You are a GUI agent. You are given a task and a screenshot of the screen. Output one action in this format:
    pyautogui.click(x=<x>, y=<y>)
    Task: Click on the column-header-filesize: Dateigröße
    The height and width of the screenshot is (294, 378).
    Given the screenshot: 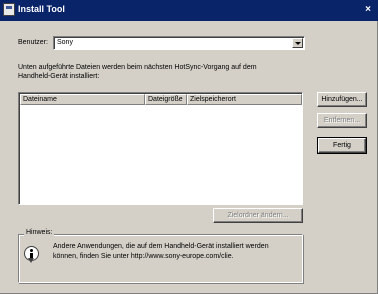 What is the action you would take?
    pyautogui.click(x=166, y=99)
    